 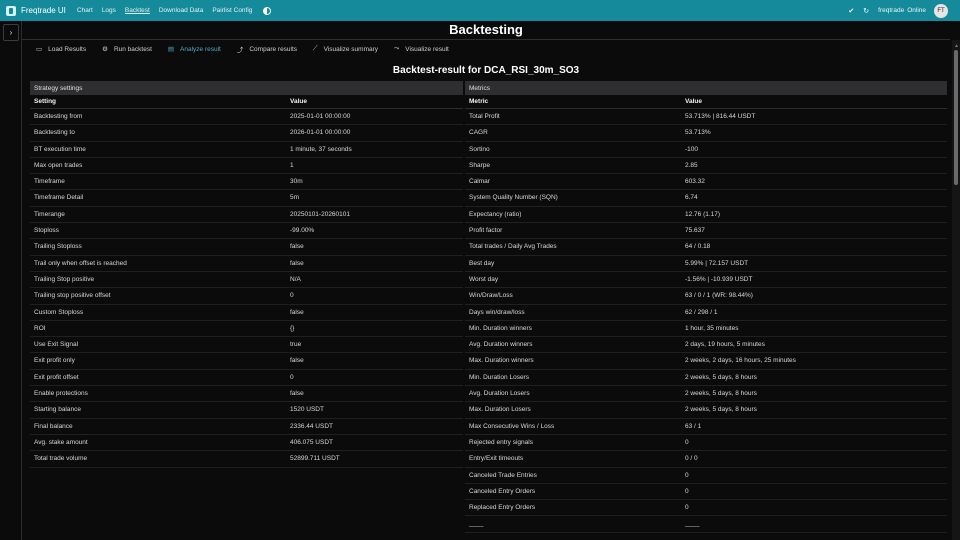 What do you see at coordinates (11, 32) in the screenshot?
I see `sidebar-toggle-button: ›` at bounding box center [11, 32].